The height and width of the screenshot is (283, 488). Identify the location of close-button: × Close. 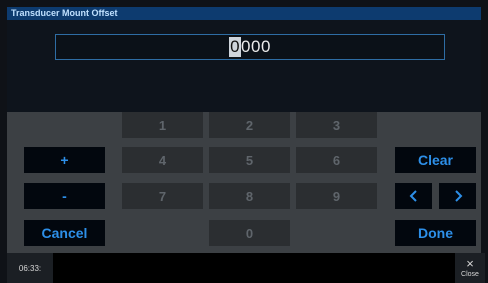
(470, 268).